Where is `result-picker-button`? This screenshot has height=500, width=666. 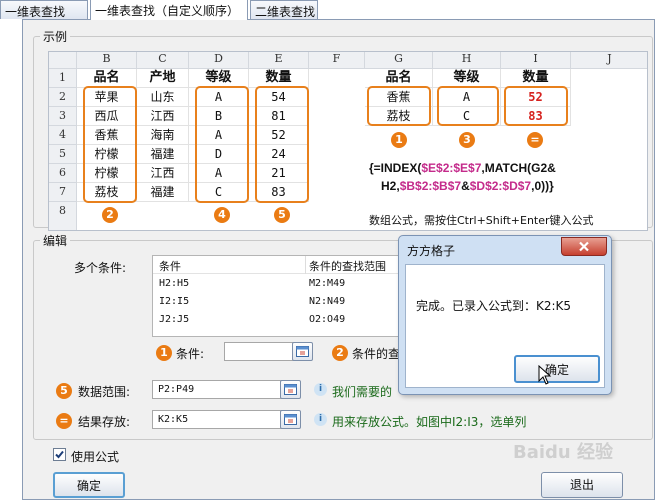 result-picker-button is located at coordinates (290, 419).